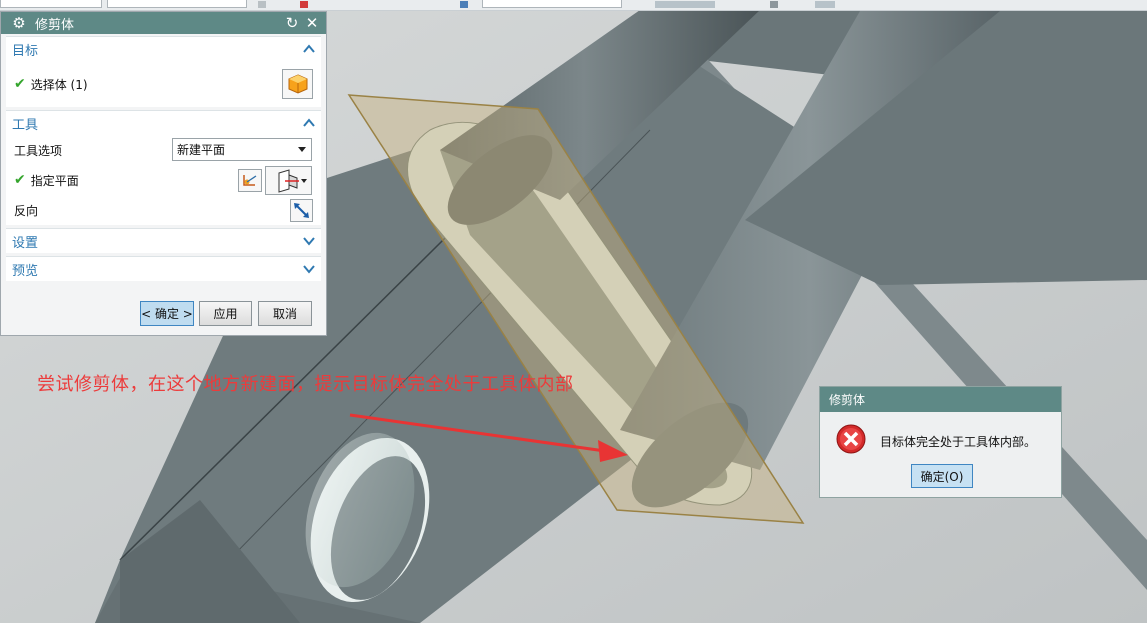  Describe the element at coordinates (163, 180) in the screenshot. I see `specify-plane-row: ✔ 指定平面` at that location.